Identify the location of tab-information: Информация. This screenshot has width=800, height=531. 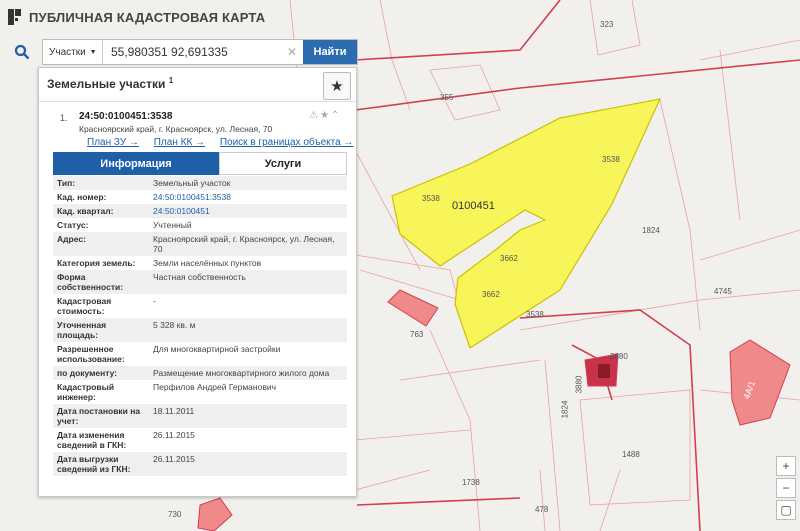
(136, 163).